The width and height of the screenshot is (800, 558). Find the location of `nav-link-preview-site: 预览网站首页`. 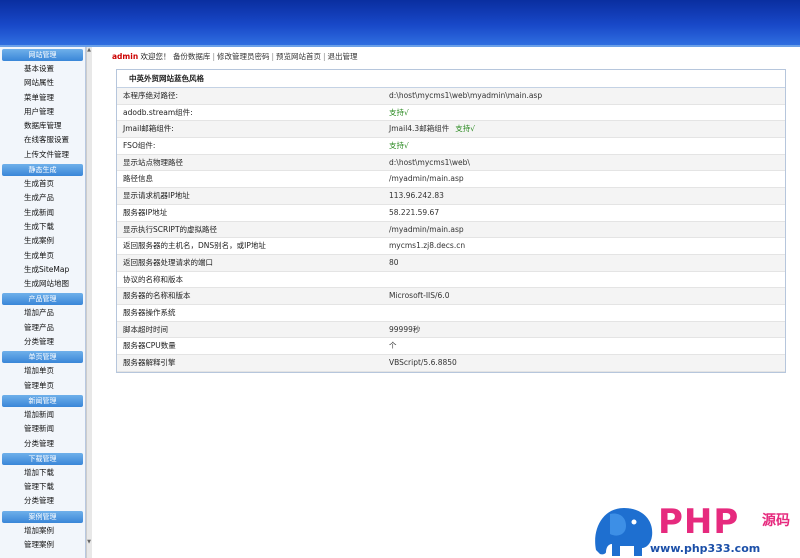

nav-link-preview-site: 预览网站首页 is located at coordinates (298, 56).